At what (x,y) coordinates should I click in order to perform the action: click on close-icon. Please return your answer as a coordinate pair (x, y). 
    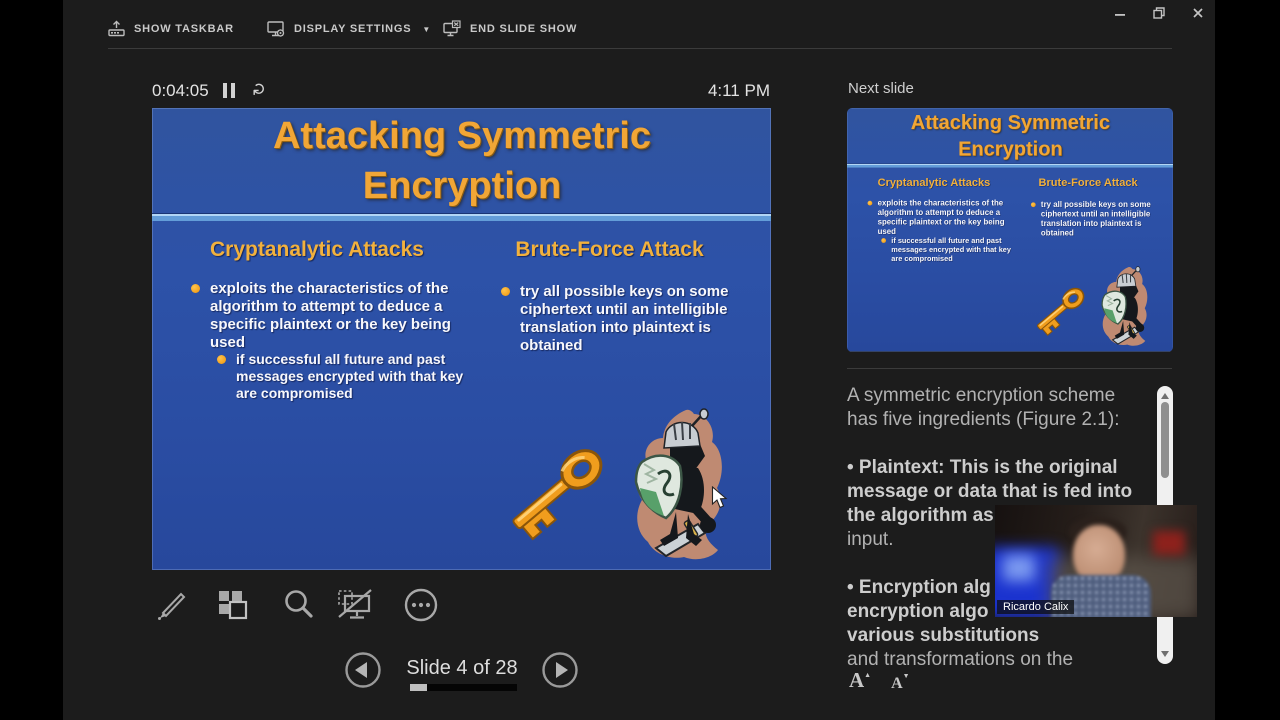
    Looking at the image, I should click on (1198, 13).